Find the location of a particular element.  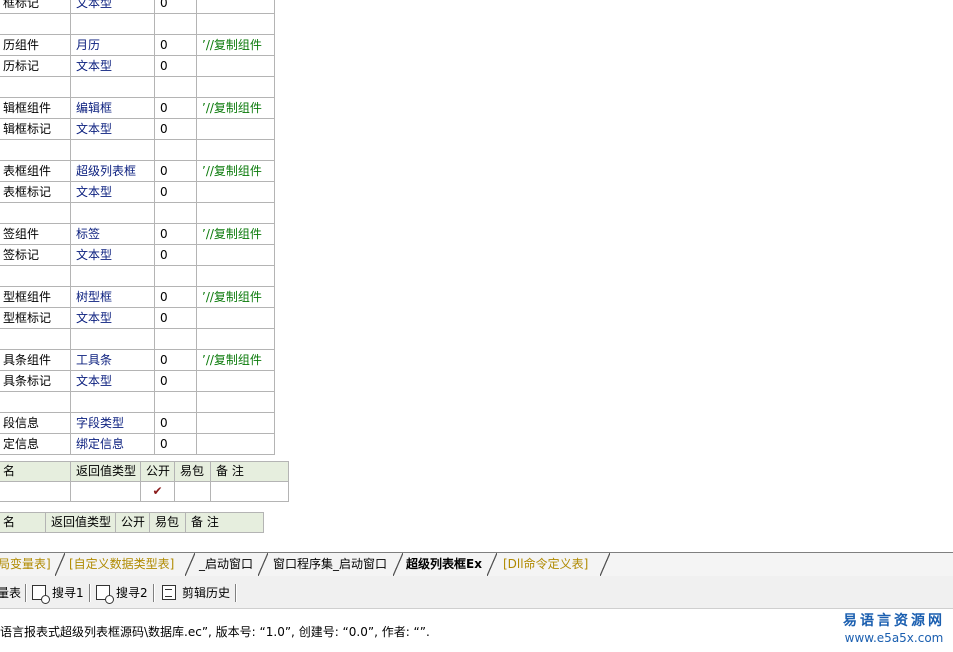

tab-dll-command-table: [Dll命令定义表] is located at coordinates (545, 564).